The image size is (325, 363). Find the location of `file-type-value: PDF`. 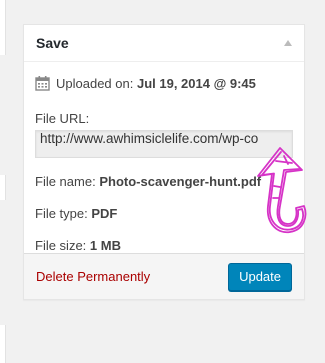

file-type-value: PDF is located at coordinates (104, 213).